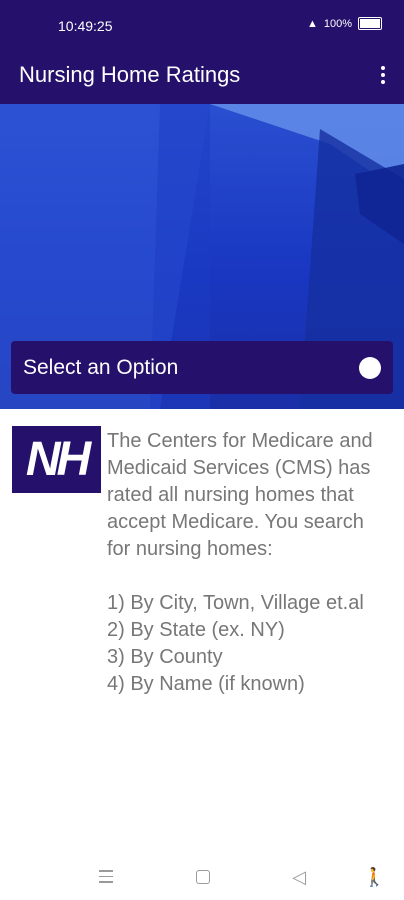  What do you see at coordinates (85, 26) in the screenshot?
I see `status-time: 10:49:25` at bounding box center [85, 26].